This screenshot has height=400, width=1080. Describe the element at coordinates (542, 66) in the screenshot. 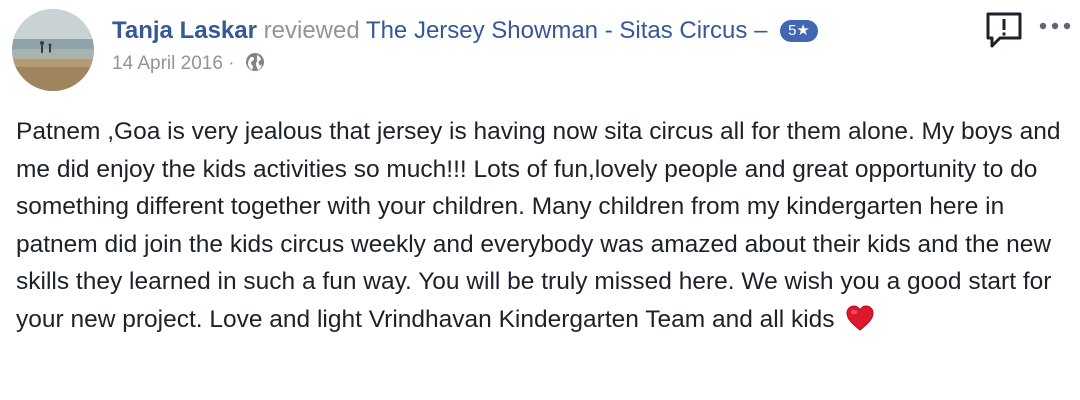

I see `post-meta: 14 April 2016 ·` at that location.